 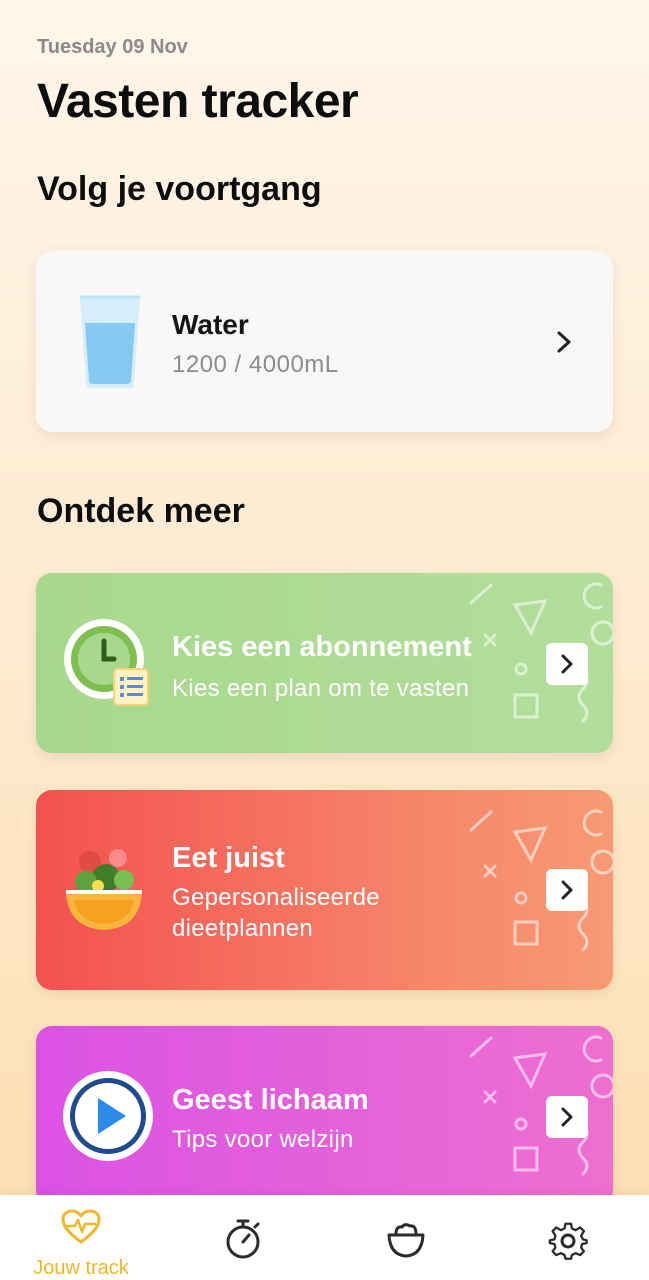 What do you see at coordinates (198, 101) in the screenshot?
I see `page-title: Vasten tracker` at bounding box center [198, 101].